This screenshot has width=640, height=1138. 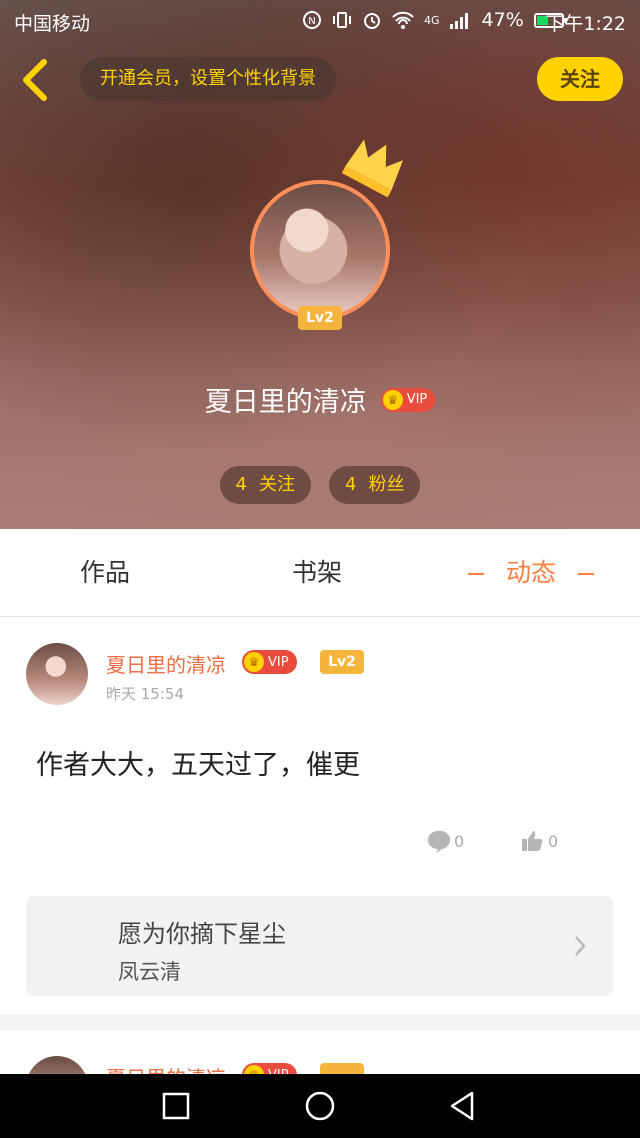 What do you see at coordinates (105, 573) in the screenshot?
I see `tab-works: 作品` at bounding box center [105, 573].